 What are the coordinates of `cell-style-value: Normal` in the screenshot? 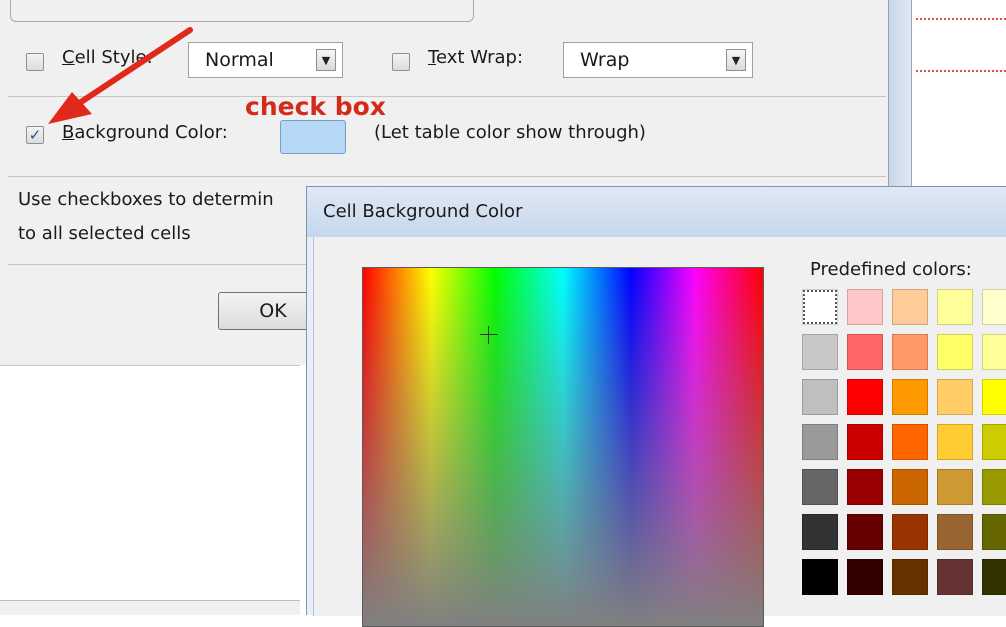 It's located at (239, 60).